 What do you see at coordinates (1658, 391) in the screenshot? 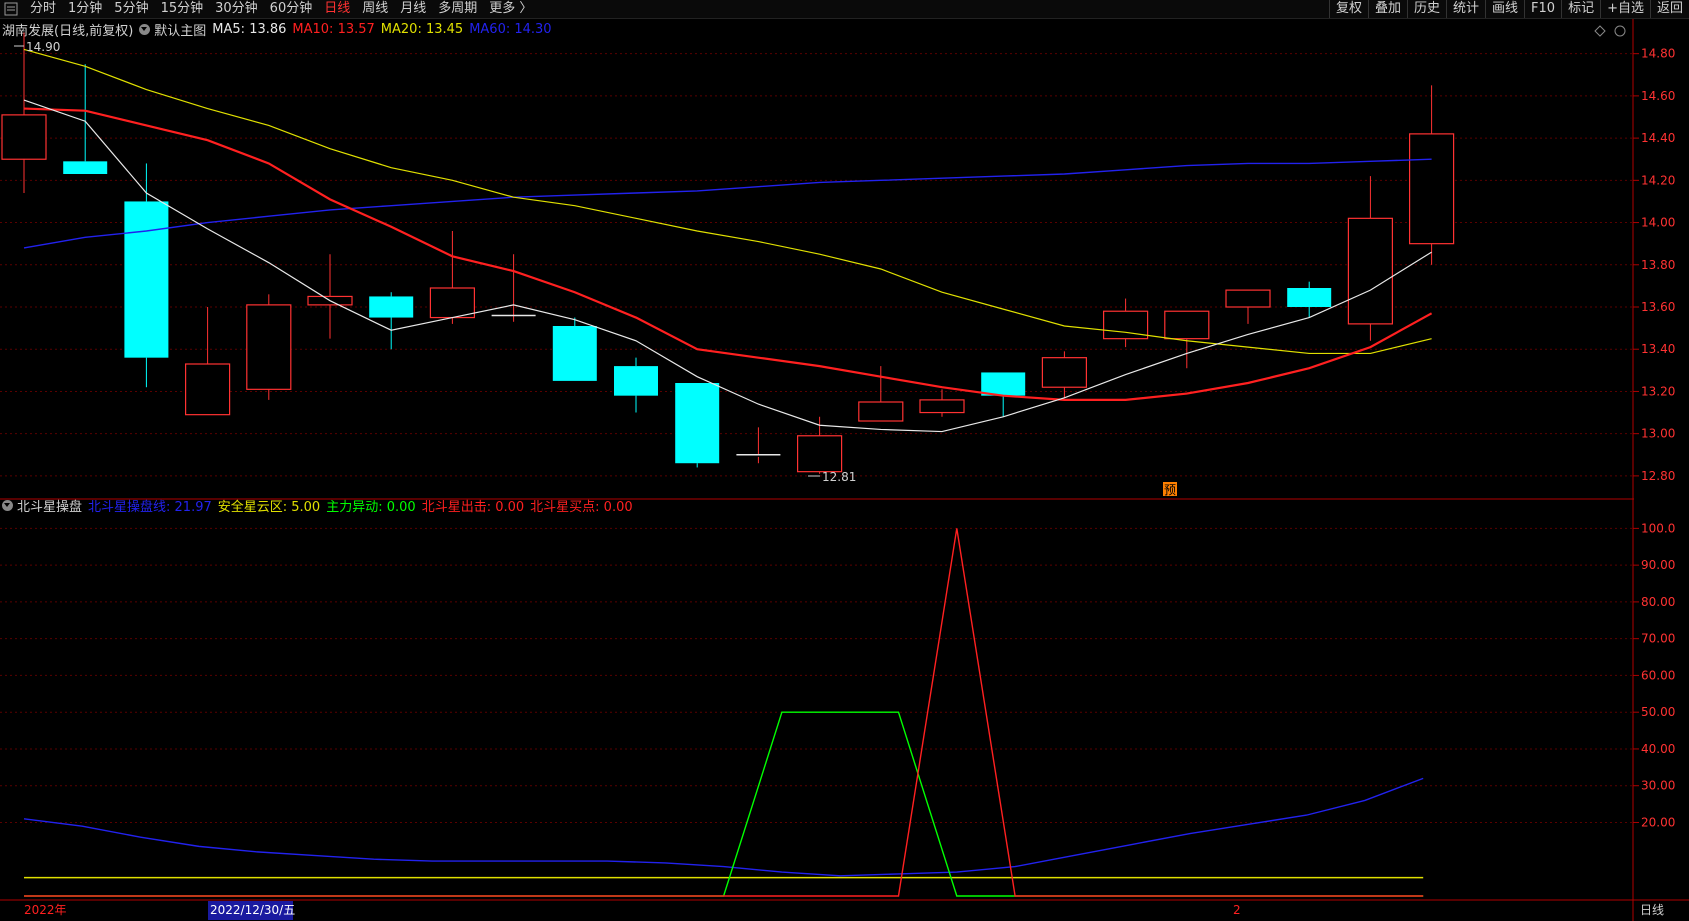
I see `main-tick-label-8: 13.20` at bounding box center [1658, 391].